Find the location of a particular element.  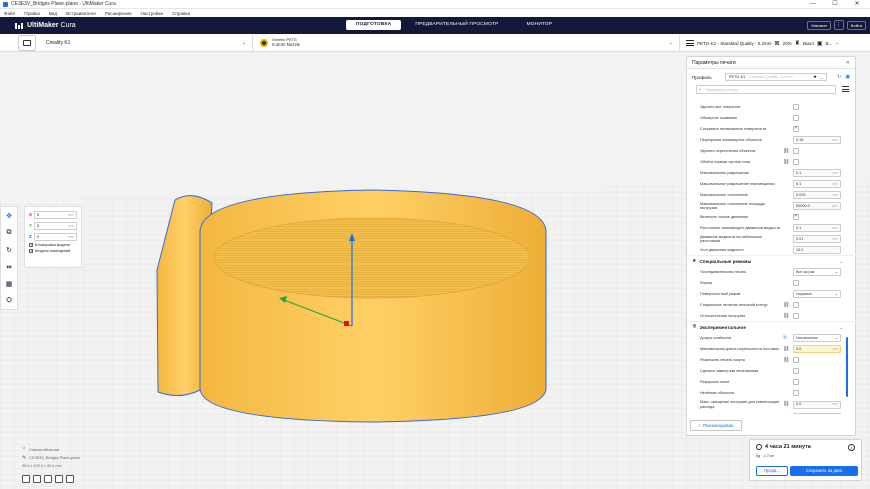

setting-label: Удалить пересечения объектов is located at coordinates (728, 150).